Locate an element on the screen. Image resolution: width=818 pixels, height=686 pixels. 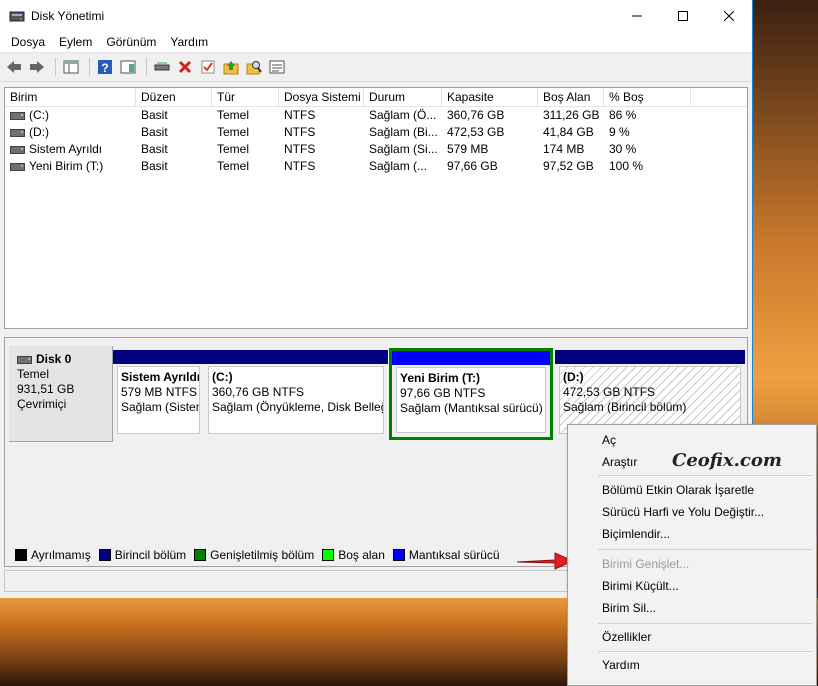
legend-label: Mantıksal sürücü is located at coordinates (454, 555).